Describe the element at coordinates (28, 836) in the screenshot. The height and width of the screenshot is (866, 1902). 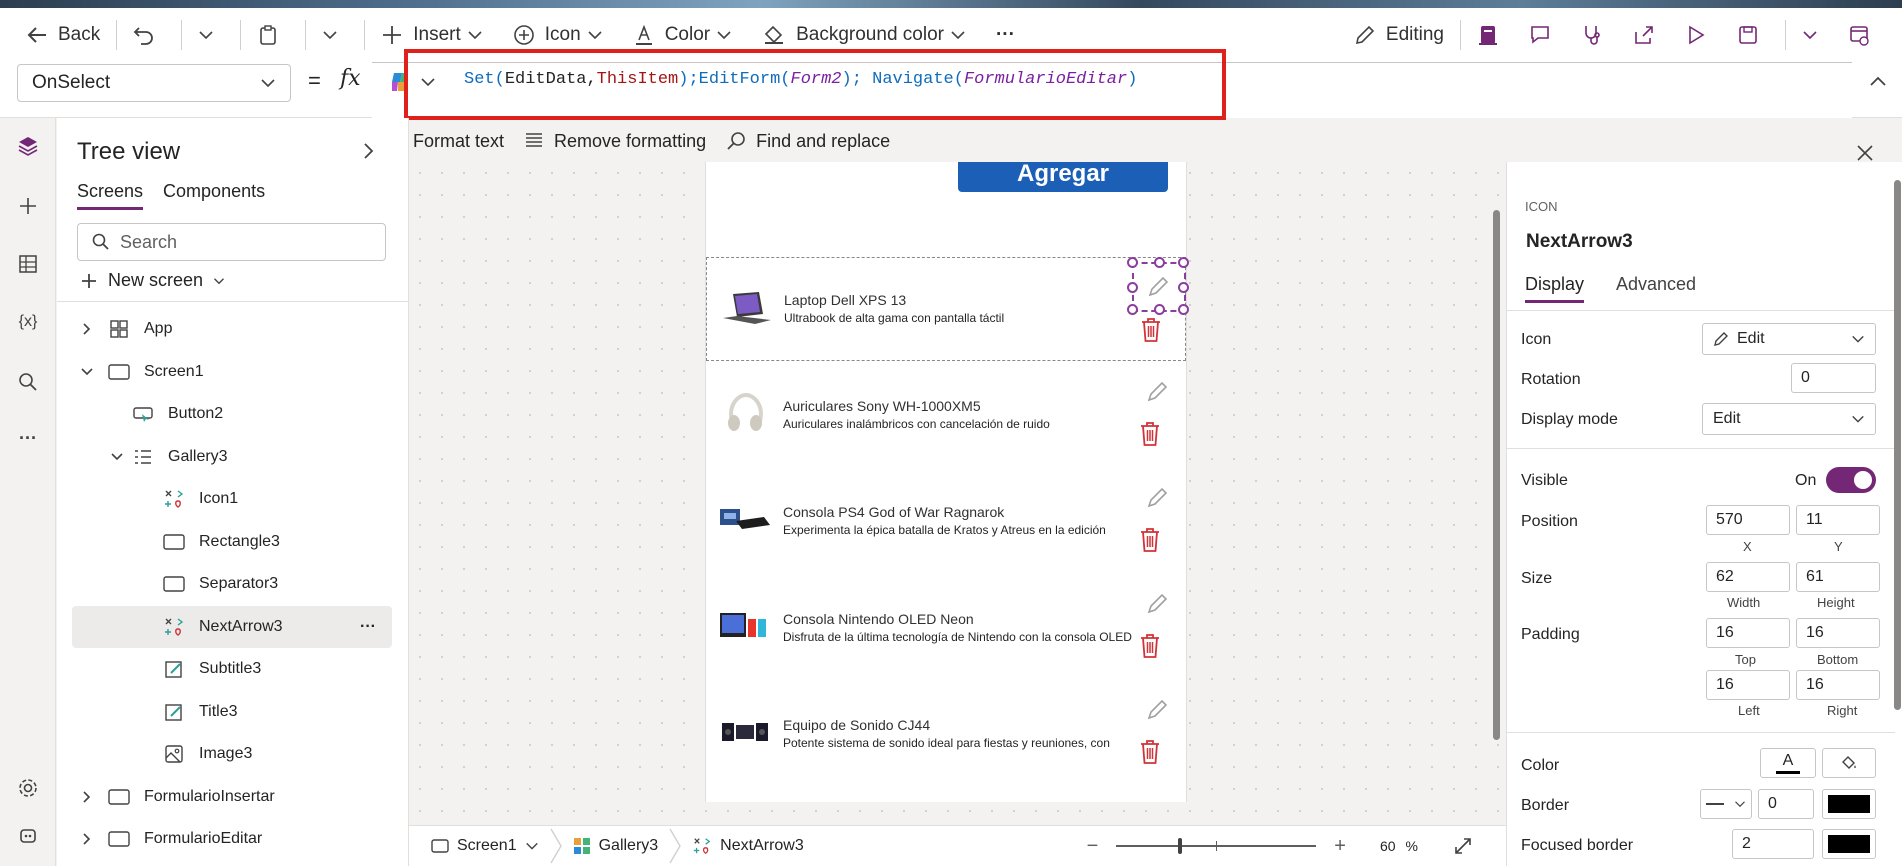
I see `virtual-agent-icon` at that location.